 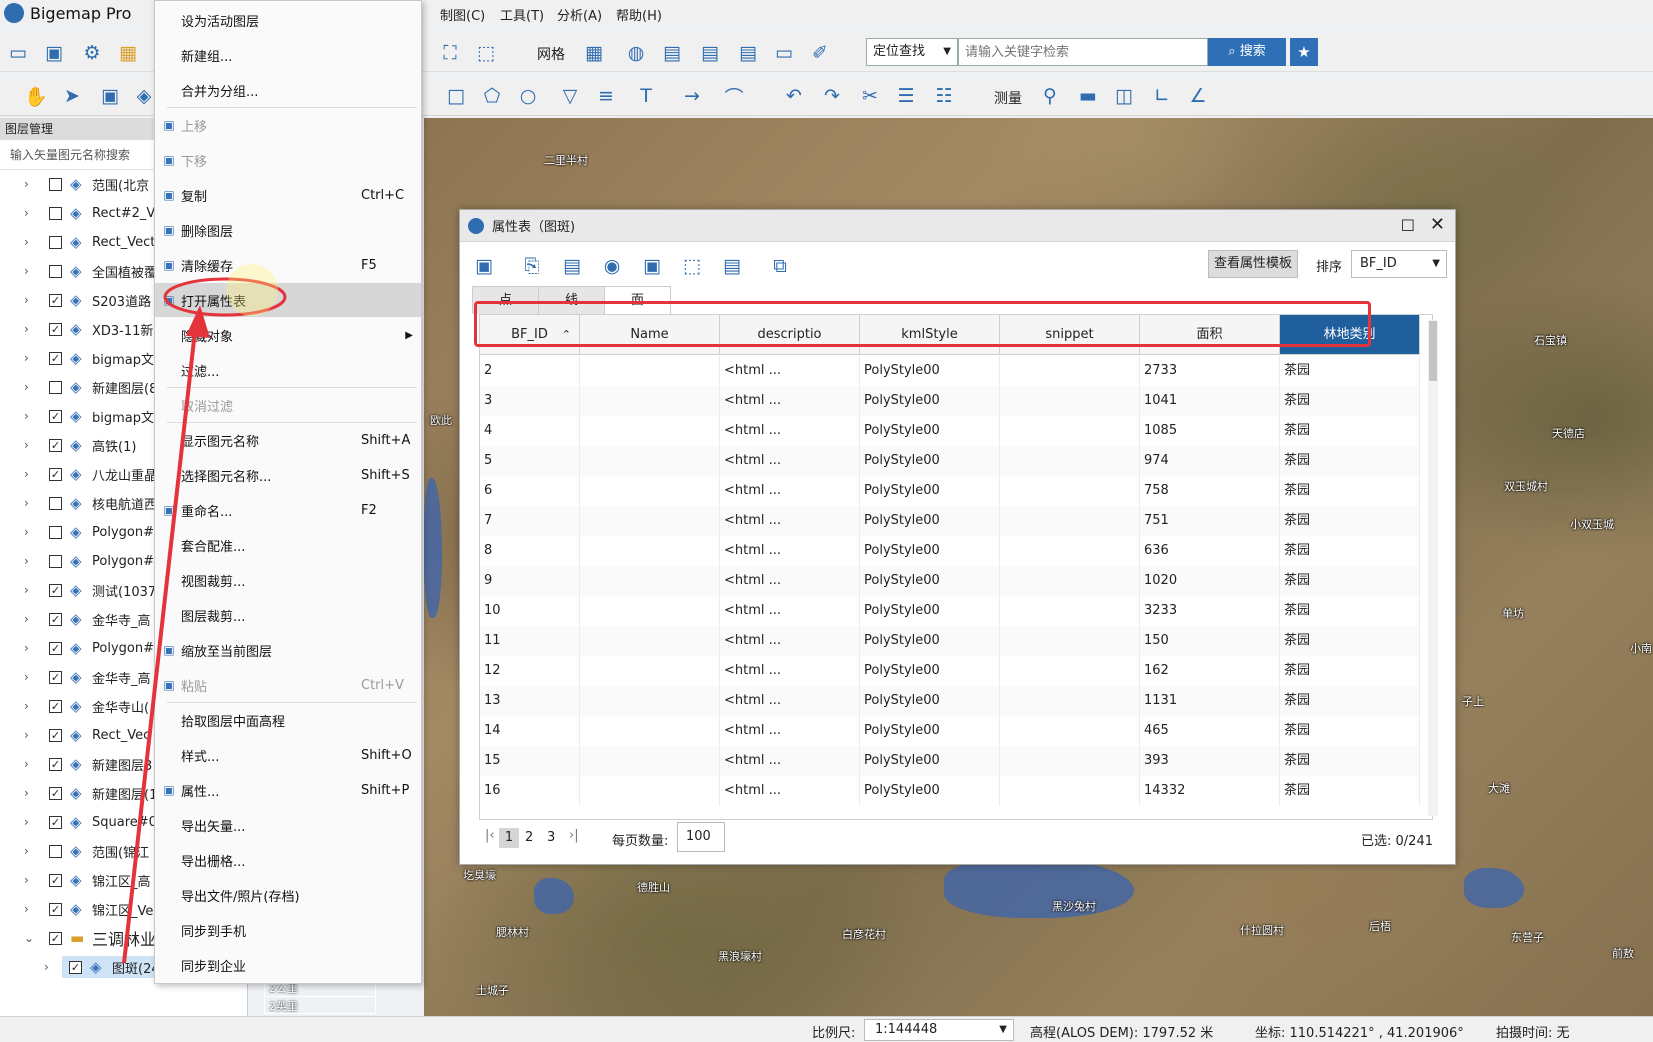 I want to click on table-row: 2 <html ... PolyStyle00 2733 茶园, so click(x=950, y=371).